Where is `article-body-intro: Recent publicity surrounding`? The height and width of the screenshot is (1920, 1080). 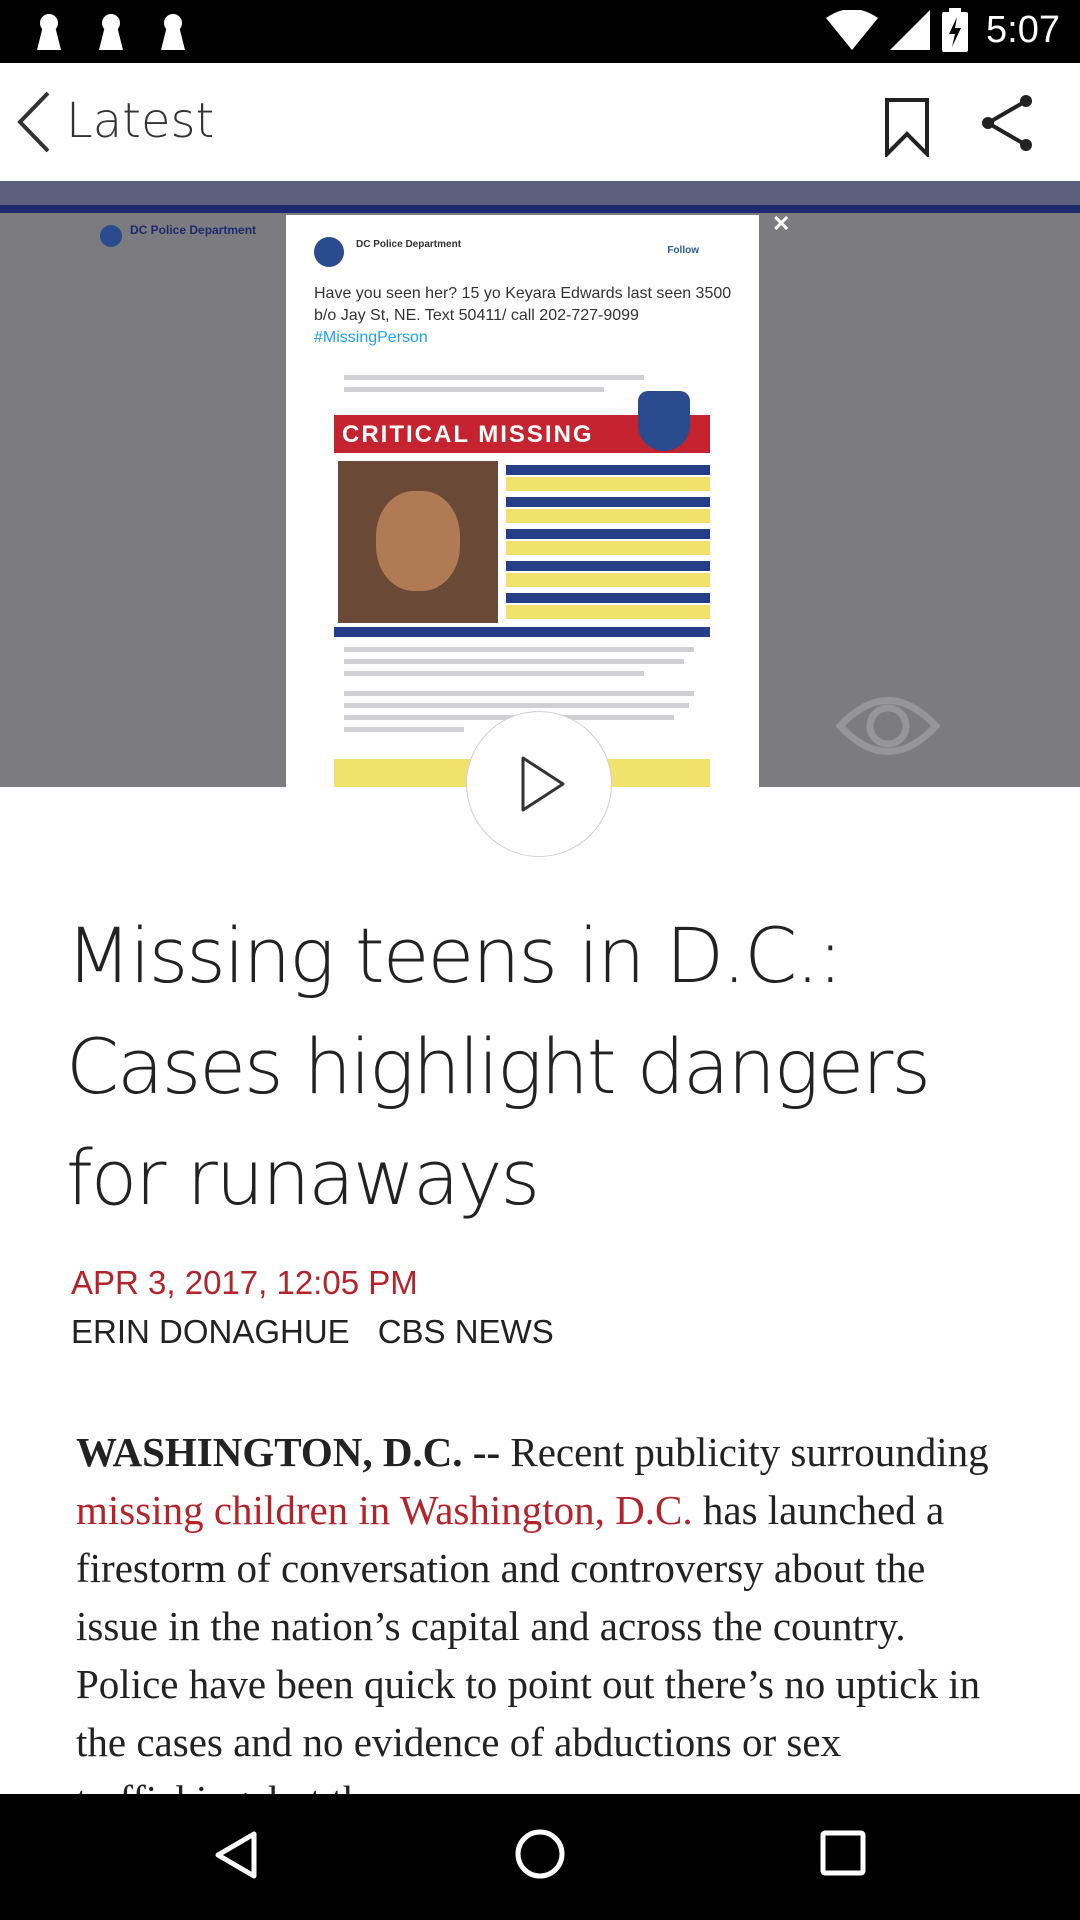 article-body-intro: Recent publicity surrounding is located at coordinates (749, 1452).